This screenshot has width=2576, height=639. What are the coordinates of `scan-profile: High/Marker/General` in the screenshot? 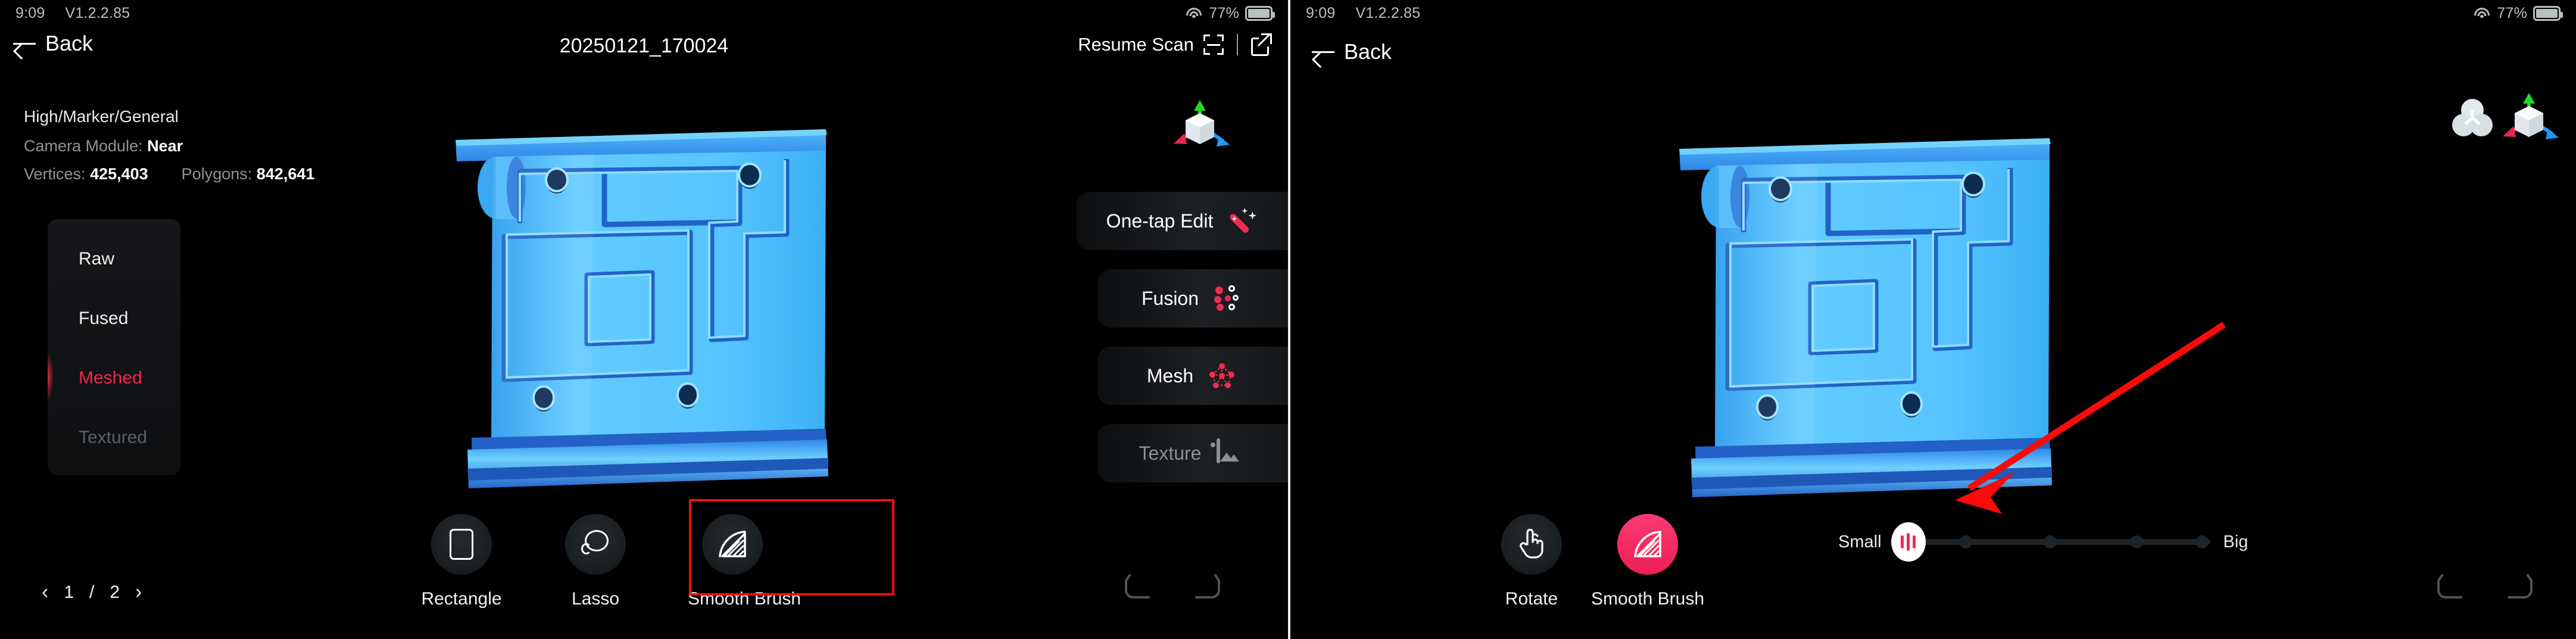 It's located at (102, 116).